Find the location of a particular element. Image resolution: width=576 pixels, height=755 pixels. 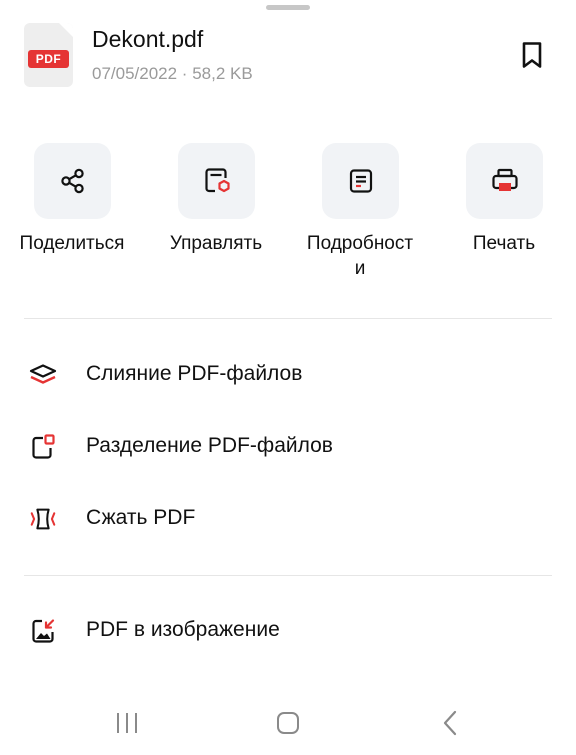

recent-apps-icon is located at coordinates (127, 723).